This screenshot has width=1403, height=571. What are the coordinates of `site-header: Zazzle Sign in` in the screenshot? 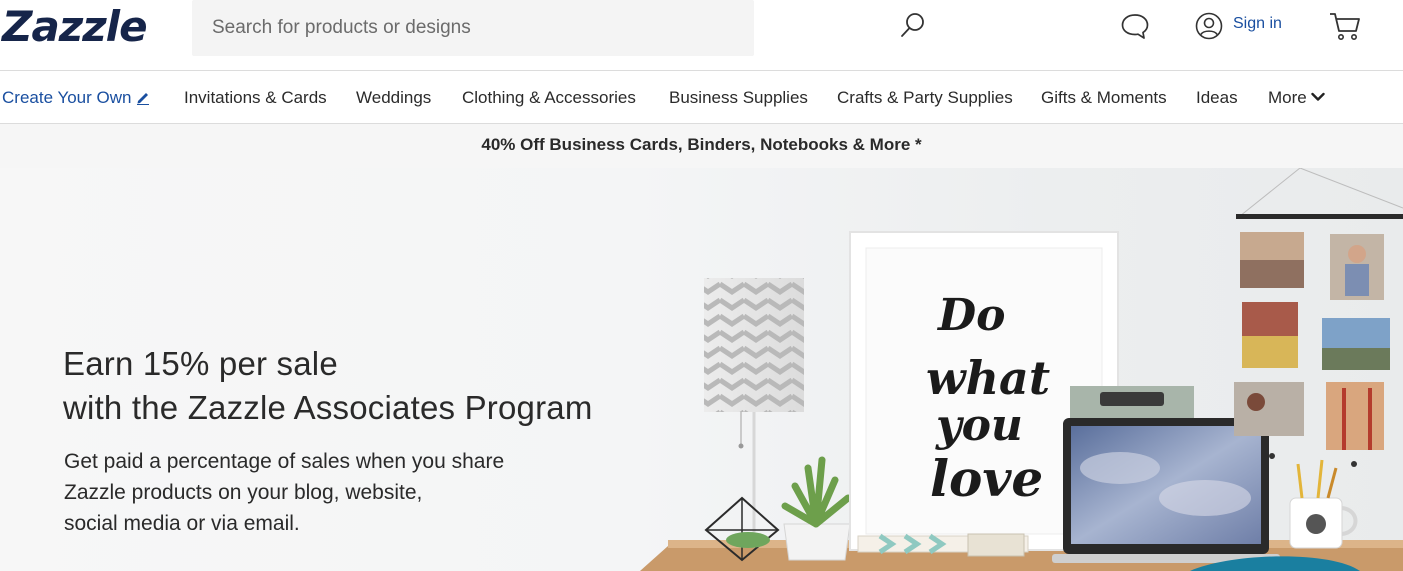 It's located at (701, 35).